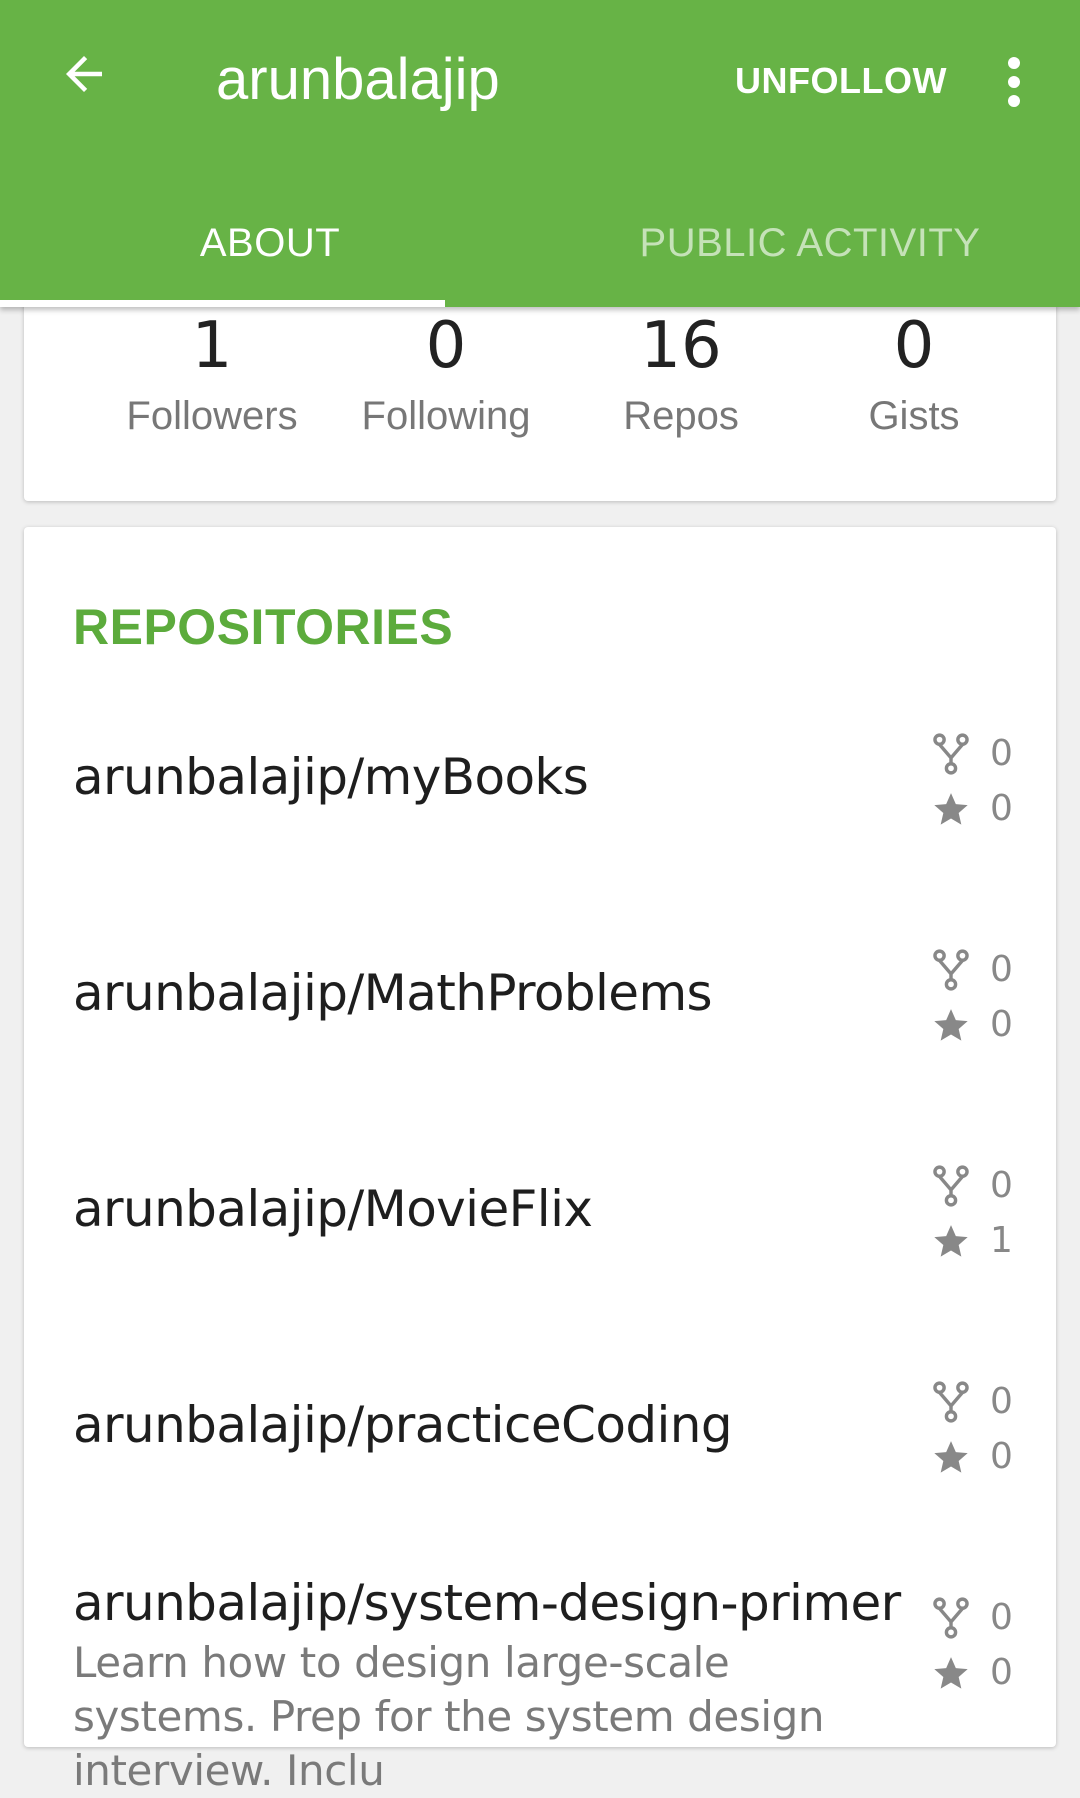 This screenshot has width=1080, height=1798. Describe the element at coordinates (263, 627) in the screenshot. I see `repositories-heading: REPOSITORIES` at that location.